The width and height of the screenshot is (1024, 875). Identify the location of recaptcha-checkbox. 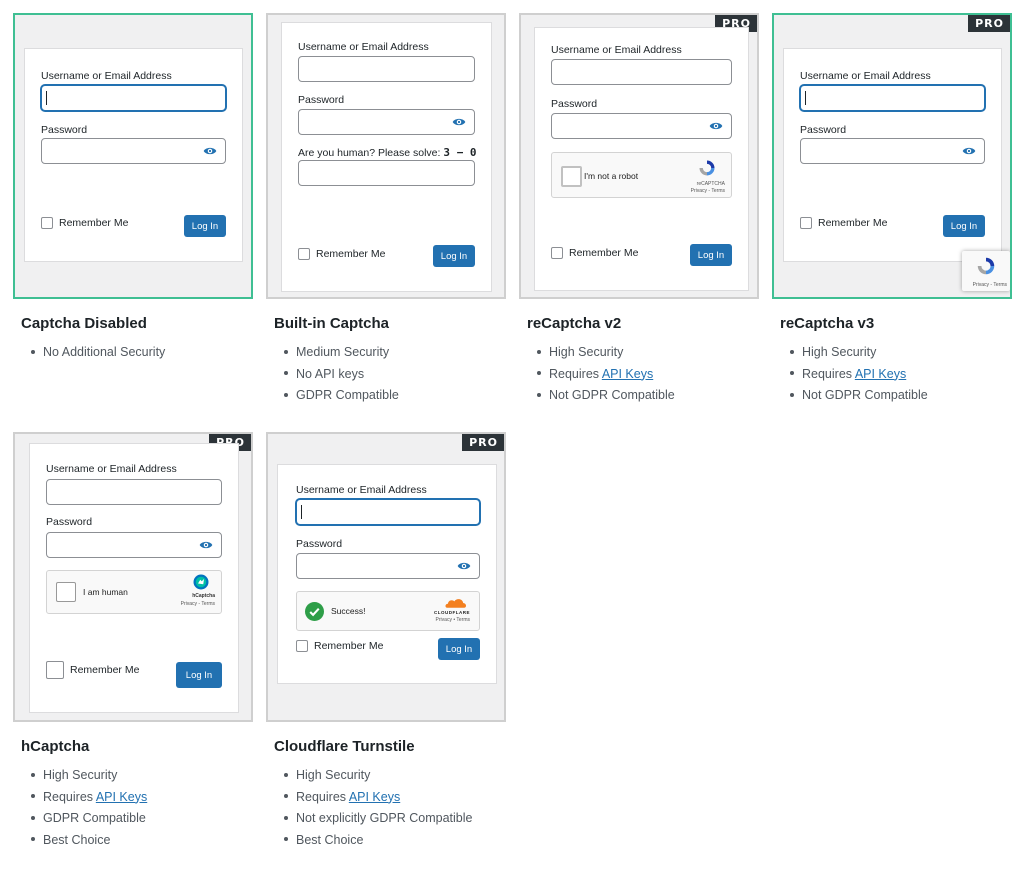
(571, 176).